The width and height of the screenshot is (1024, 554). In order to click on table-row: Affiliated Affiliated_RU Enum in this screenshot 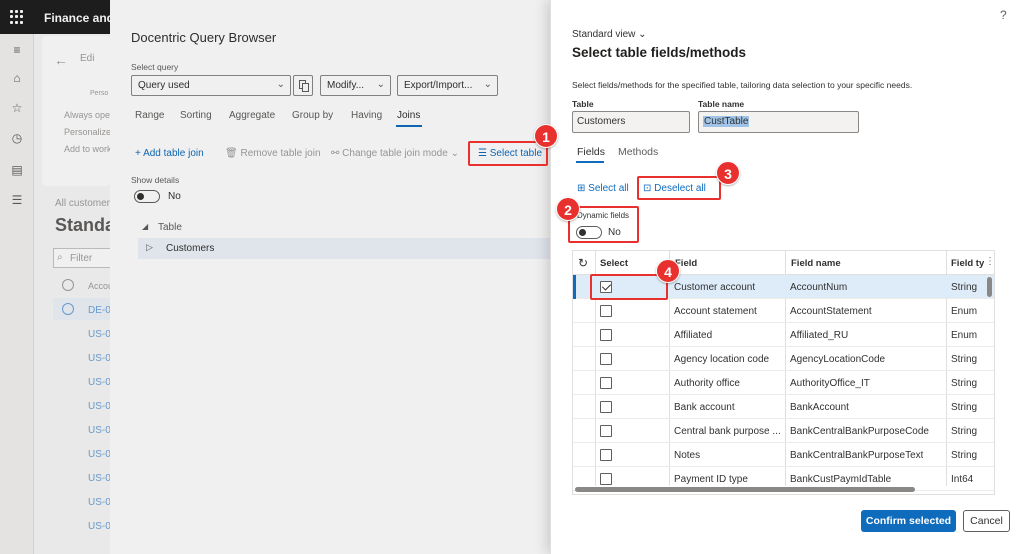, I will do `click(783, 335)`.